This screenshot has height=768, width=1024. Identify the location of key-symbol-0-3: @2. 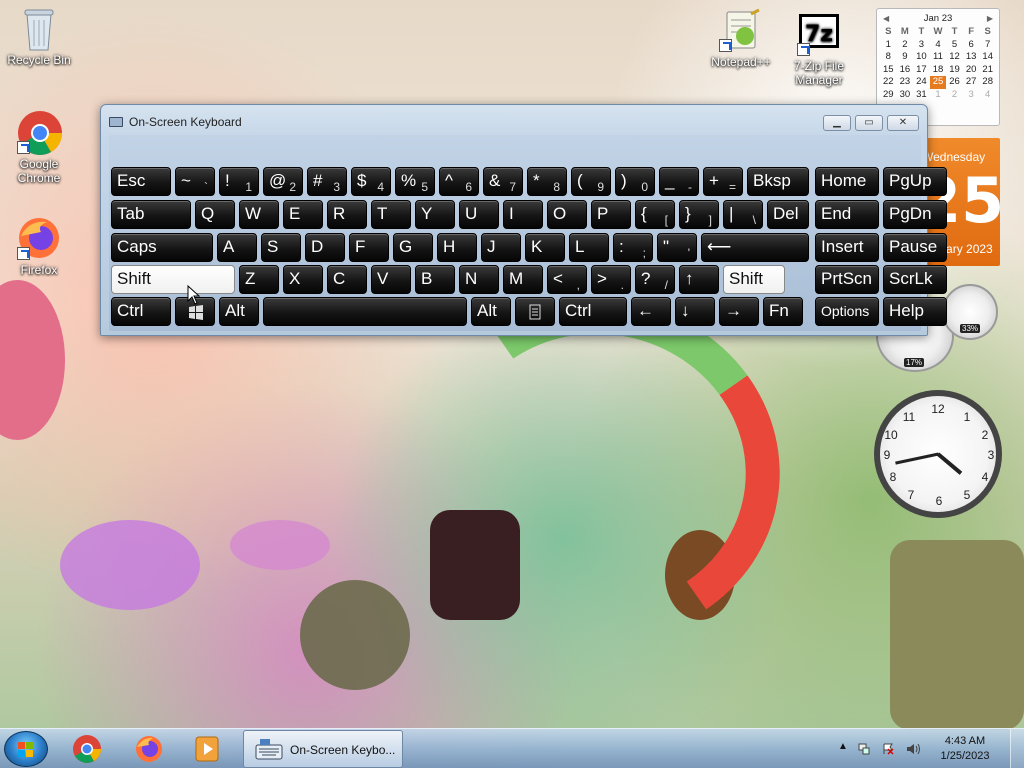
(283, 181).